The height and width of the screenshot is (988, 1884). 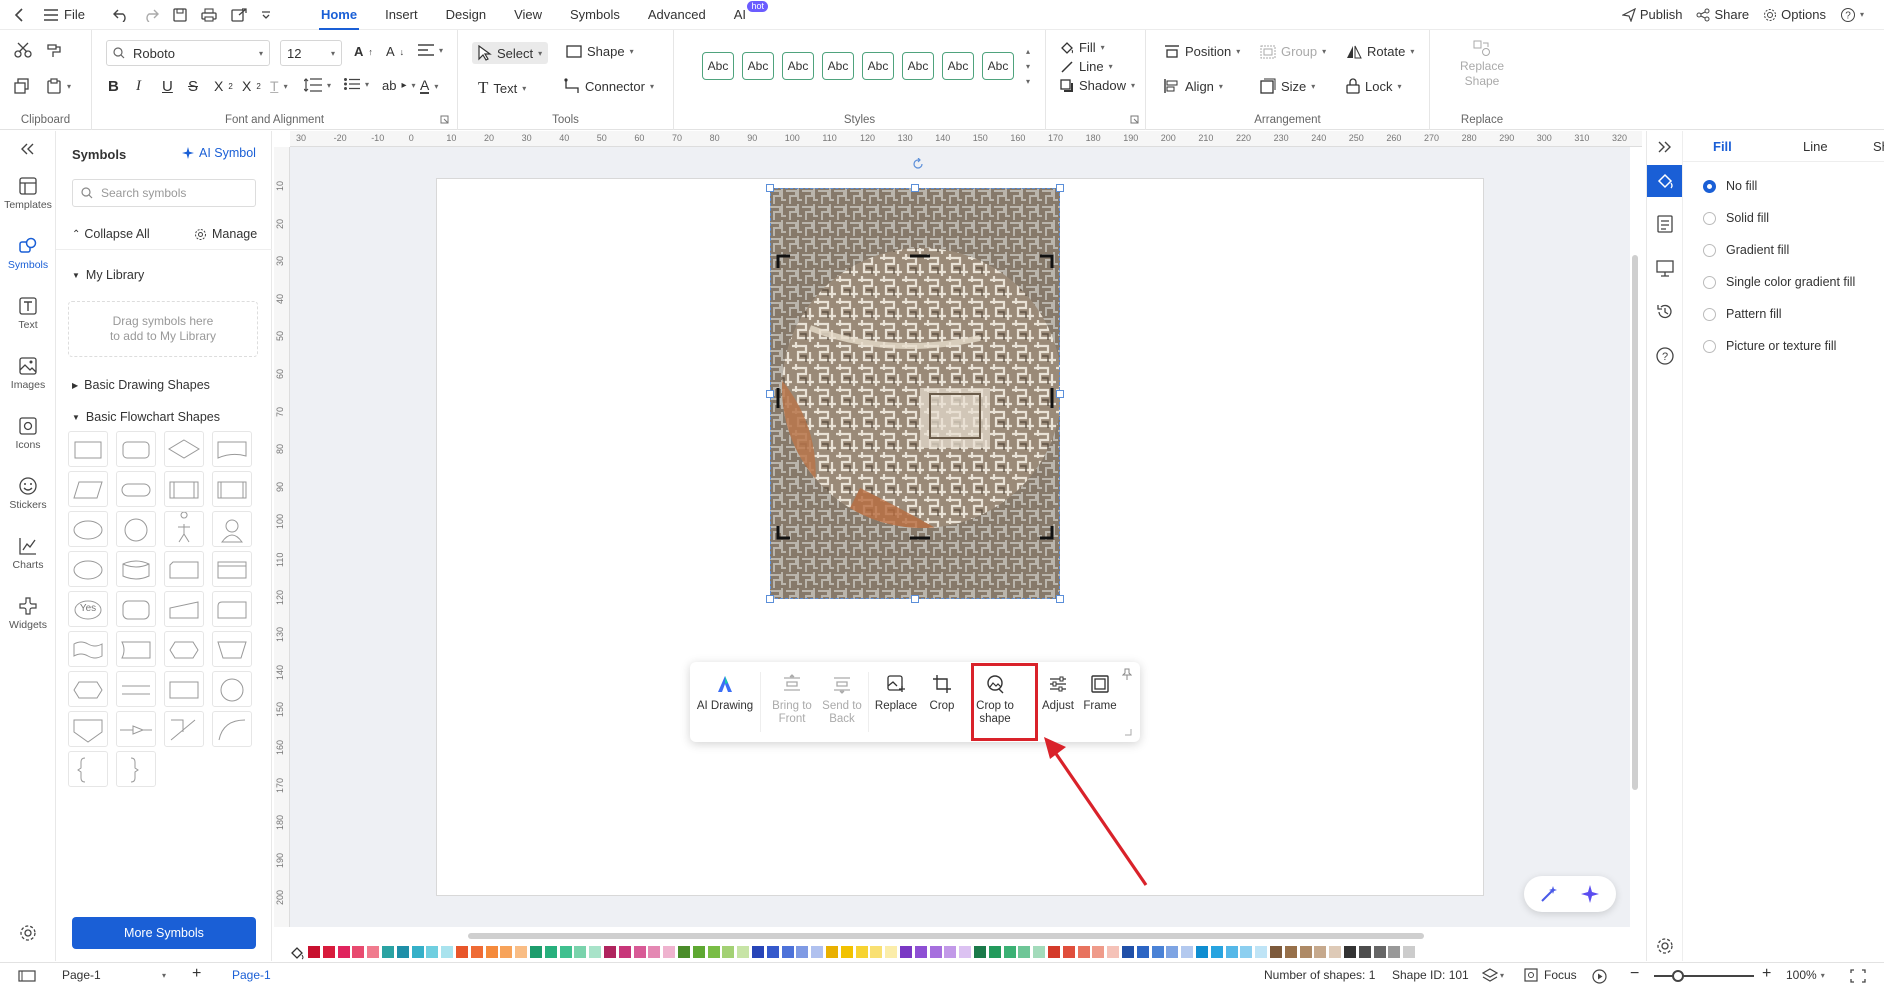 What do you see at coordinates (1815, 146) in the screenshot?
I see `tab-line: Line` at bounding box center [1815, 146].